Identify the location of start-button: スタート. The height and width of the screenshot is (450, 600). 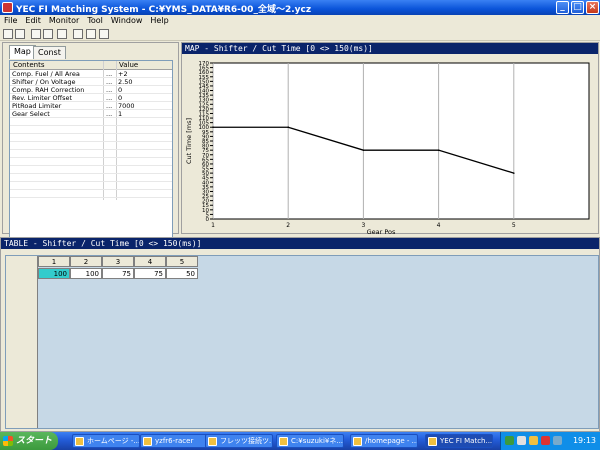
(29, 441).